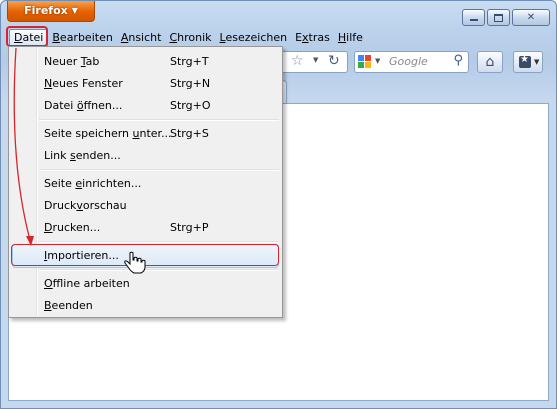  What do you see at coordinates (135, 262) in the screenshot?
I see `hand-cursor-icon` at bounding box center [135, 262].